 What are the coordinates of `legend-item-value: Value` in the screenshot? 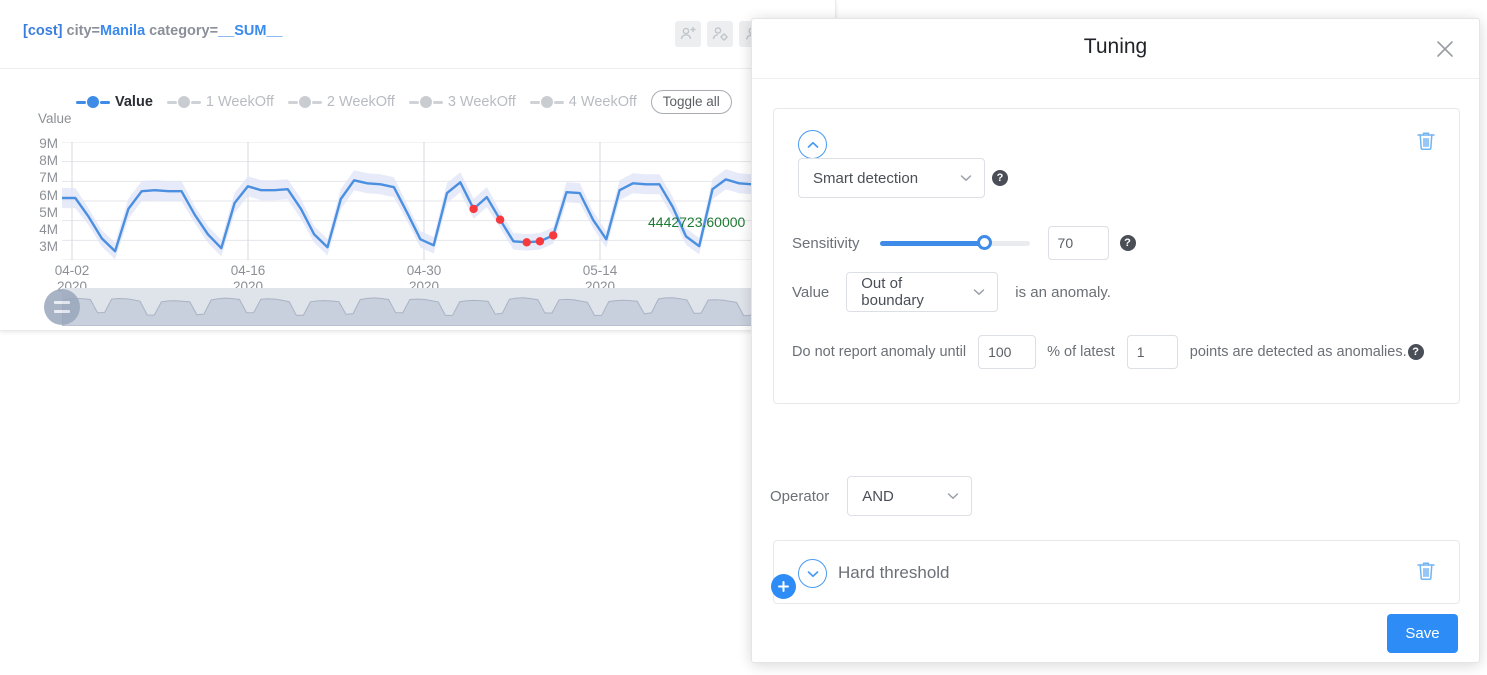 It's located at (115, 102).